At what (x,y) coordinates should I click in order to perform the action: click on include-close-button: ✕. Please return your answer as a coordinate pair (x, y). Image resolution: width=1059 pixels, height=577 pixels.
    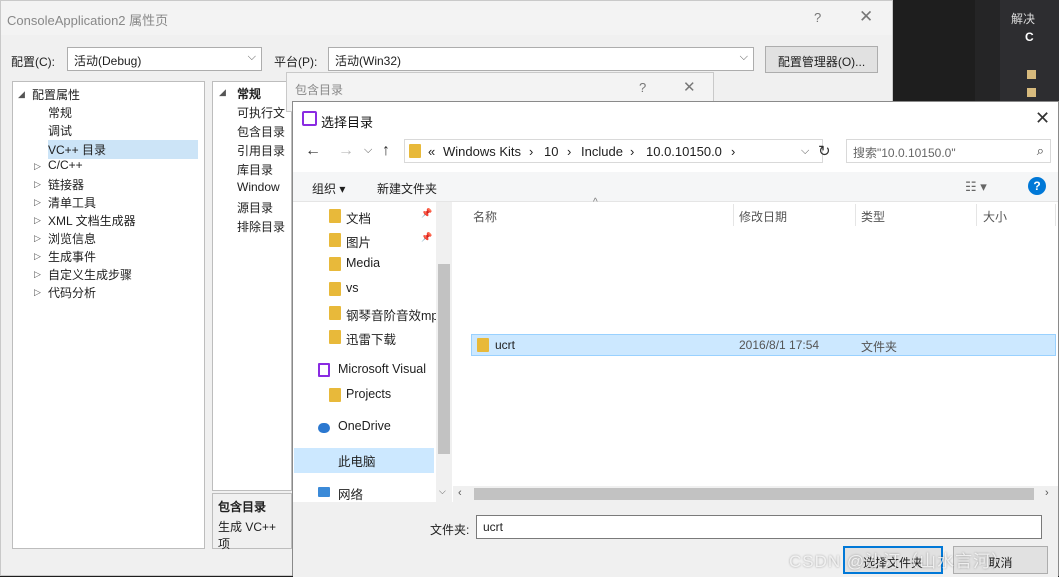
    Looking at the image, I should click on (689, 87).